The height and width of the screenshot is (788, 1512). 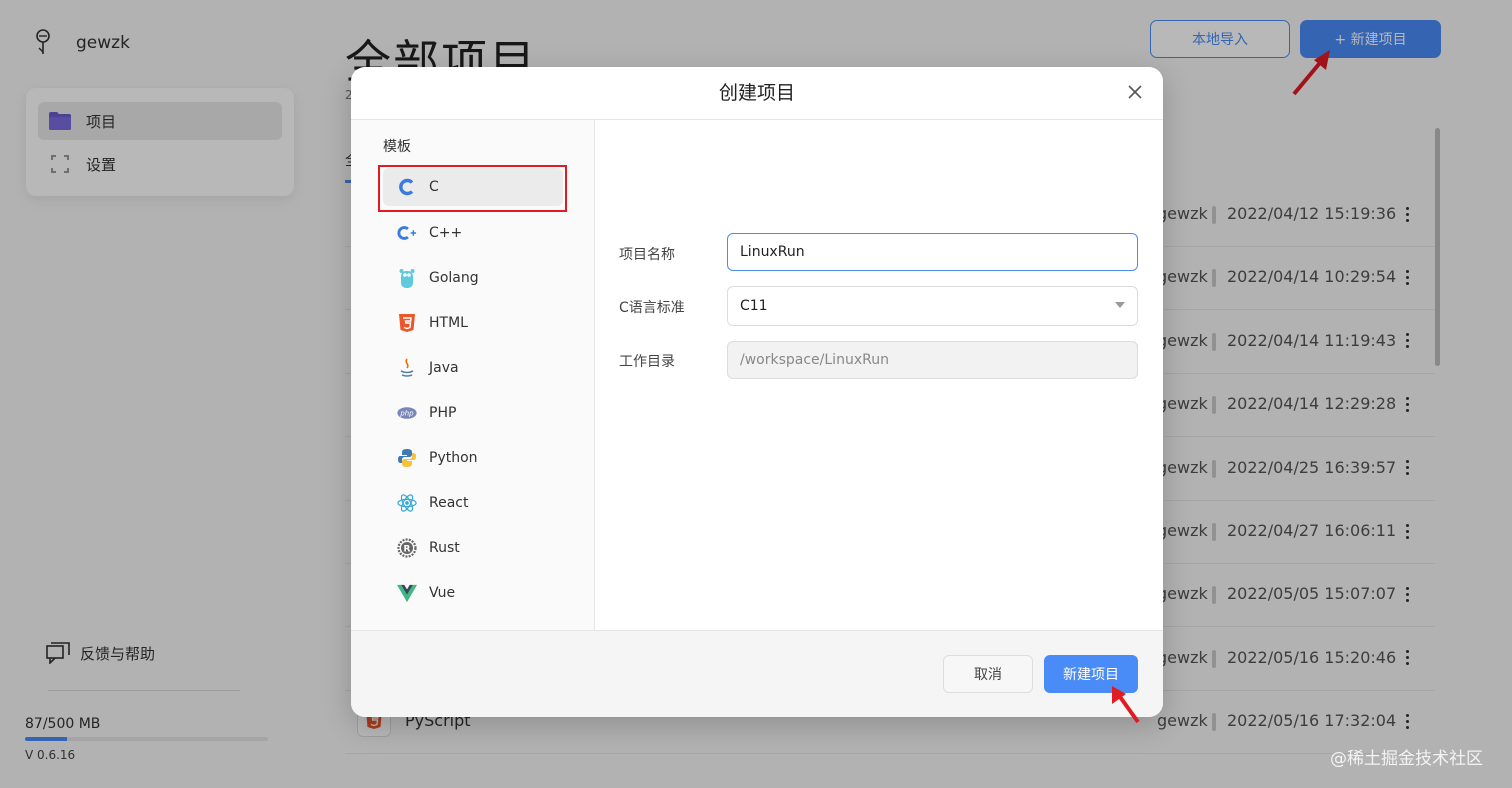 I want to click on template-label: PHP, so click(x=443, y=412).